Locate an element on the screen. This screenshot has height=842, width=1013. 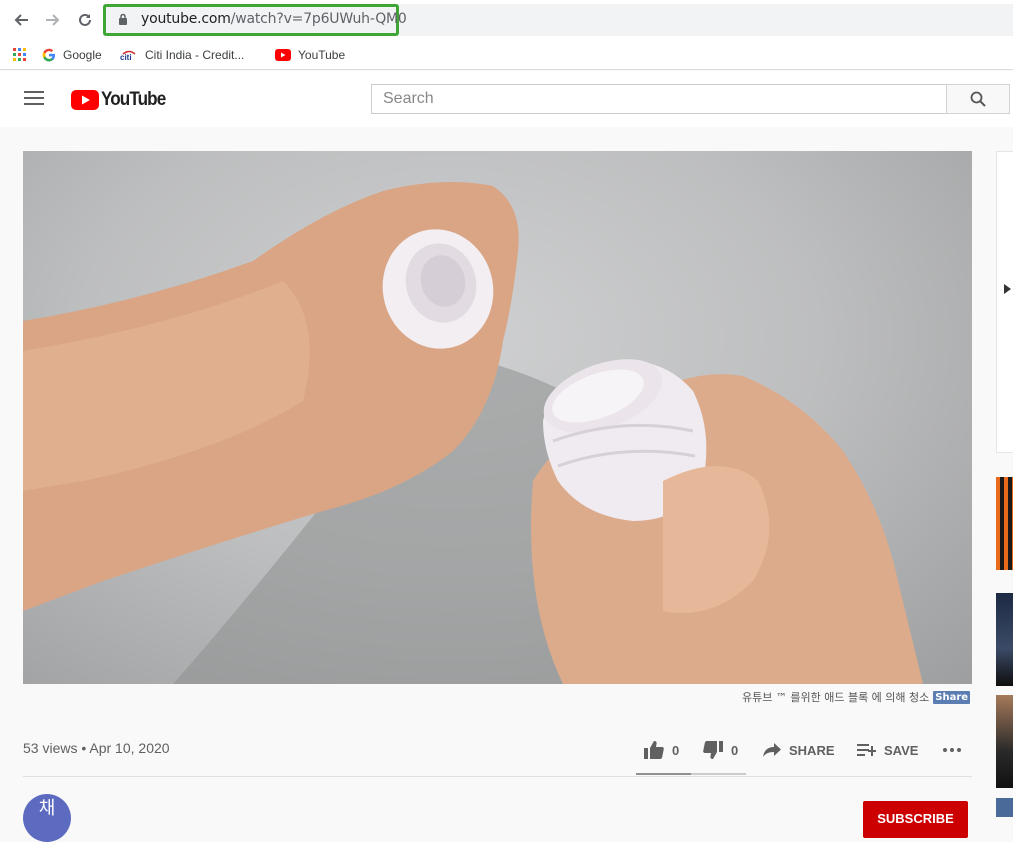
dislike-count: 0 is located at coordinates (735, 750).